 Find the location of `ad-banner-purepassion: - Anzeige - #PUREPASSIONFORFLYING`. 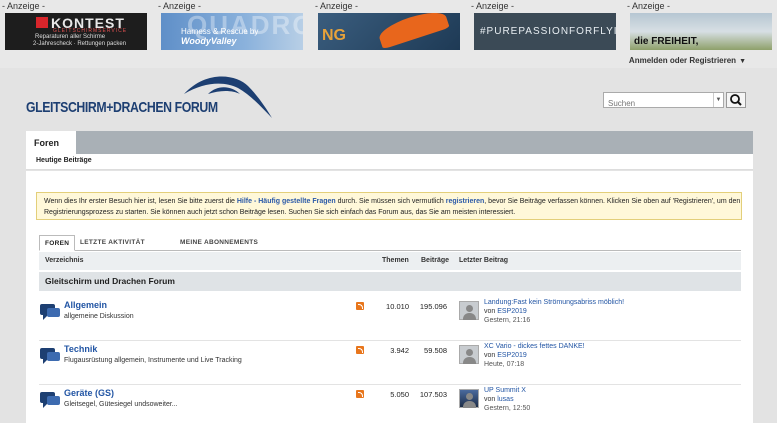

ad-banner-purepassion: - Anzeige - #PUREPASSIONFORFLYING is located at coordinates (542, 26).